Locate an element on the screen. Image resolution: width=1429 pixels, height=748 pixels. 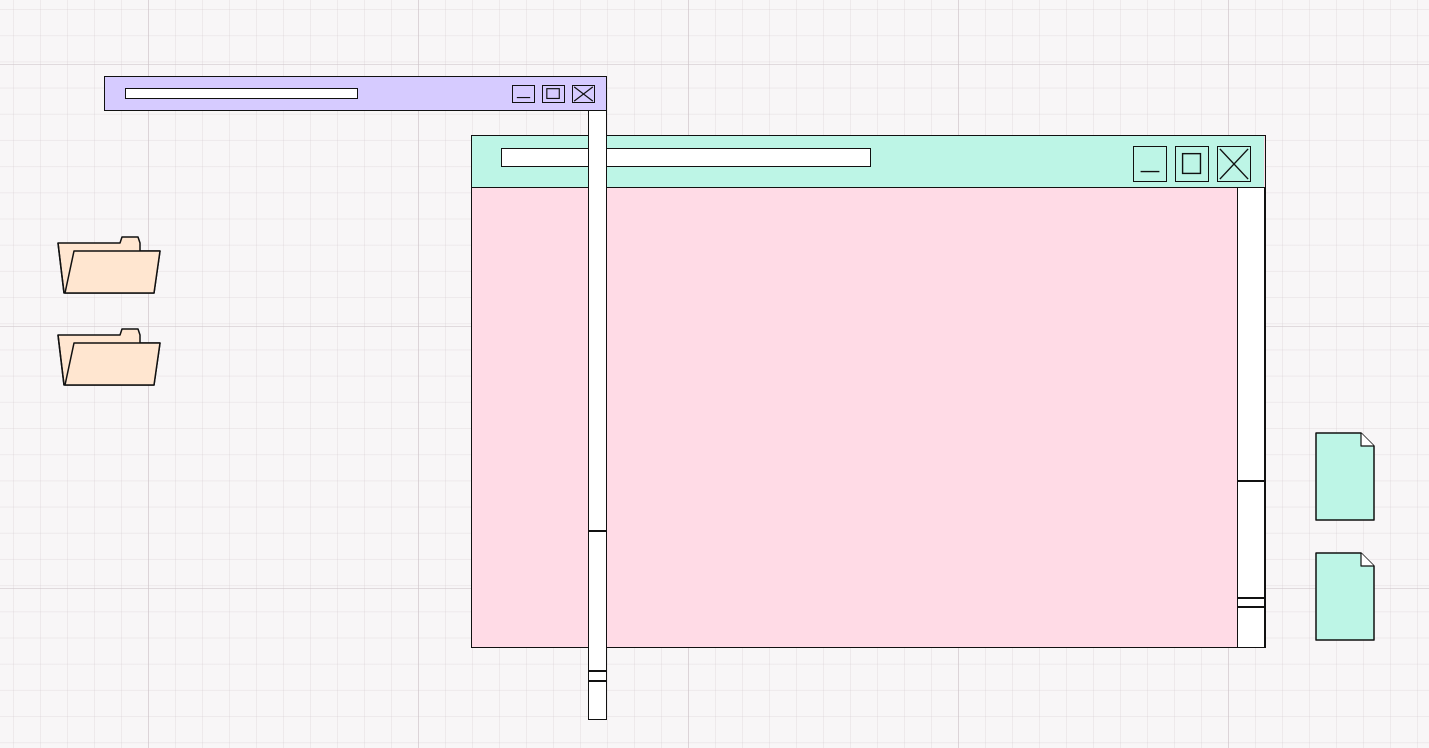
small-window-scrollbar is located at coordinates (597, 415).